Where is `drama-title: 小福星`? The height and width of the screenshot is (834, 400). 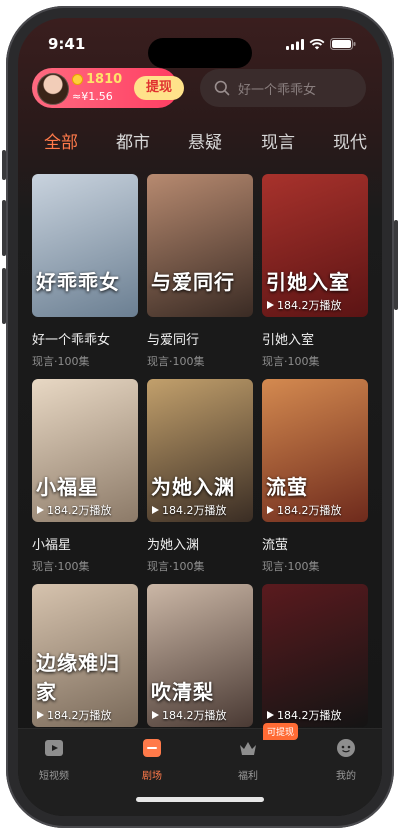 drama-title: 小福星 is located at coordinates (52, 545).